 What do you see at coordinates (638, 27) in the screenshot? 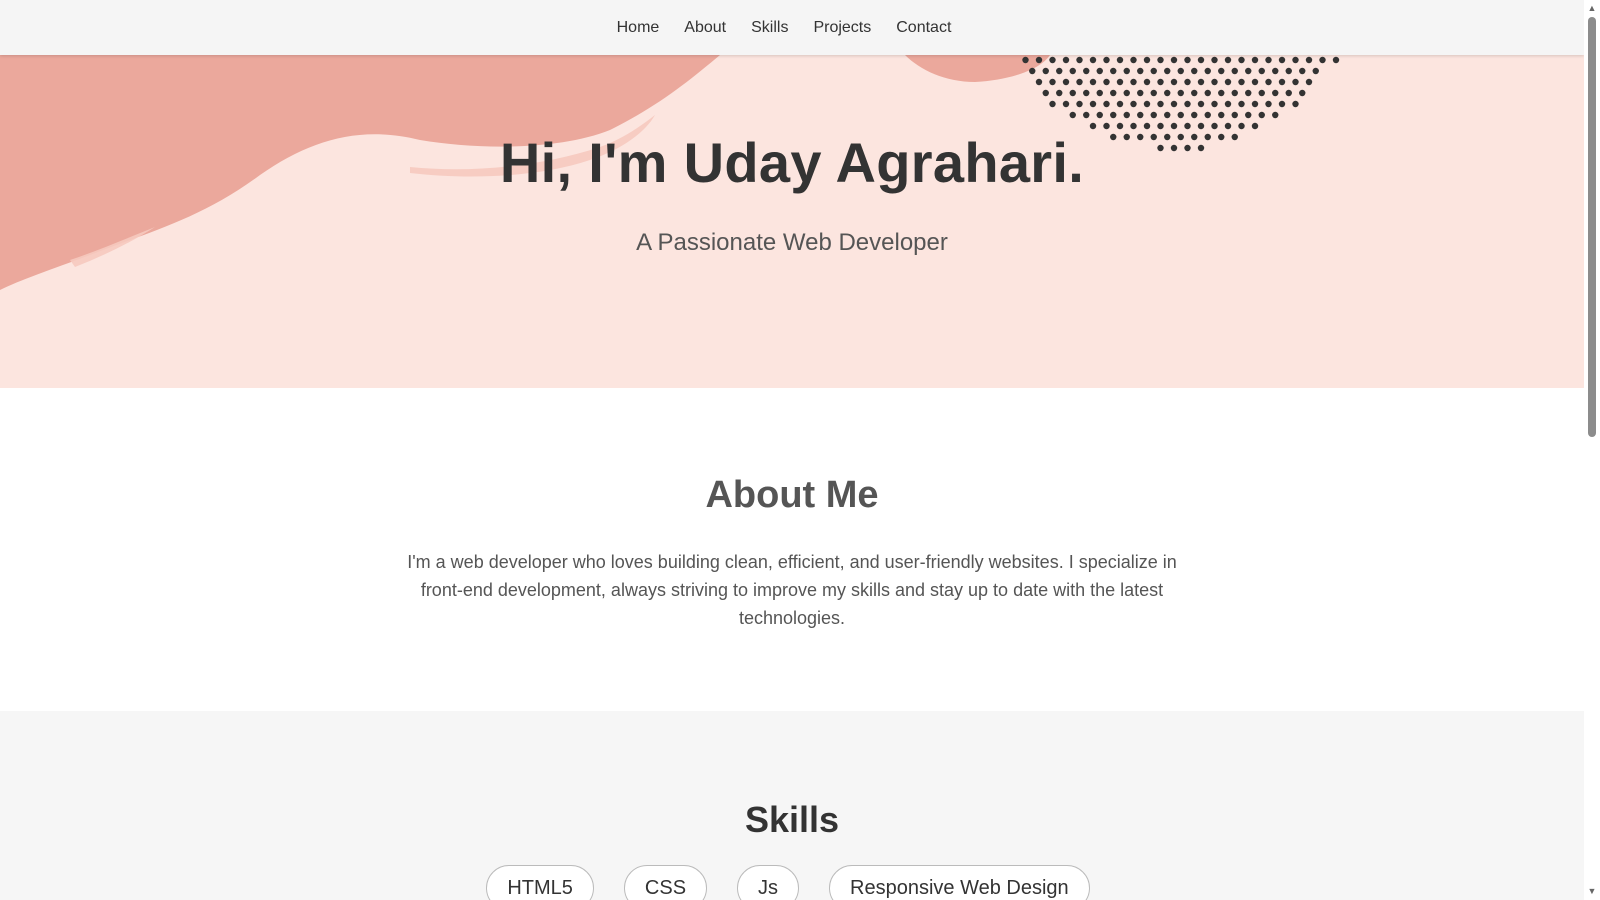
I see `nav-link-home: Home` at bounding box center [638, 27].